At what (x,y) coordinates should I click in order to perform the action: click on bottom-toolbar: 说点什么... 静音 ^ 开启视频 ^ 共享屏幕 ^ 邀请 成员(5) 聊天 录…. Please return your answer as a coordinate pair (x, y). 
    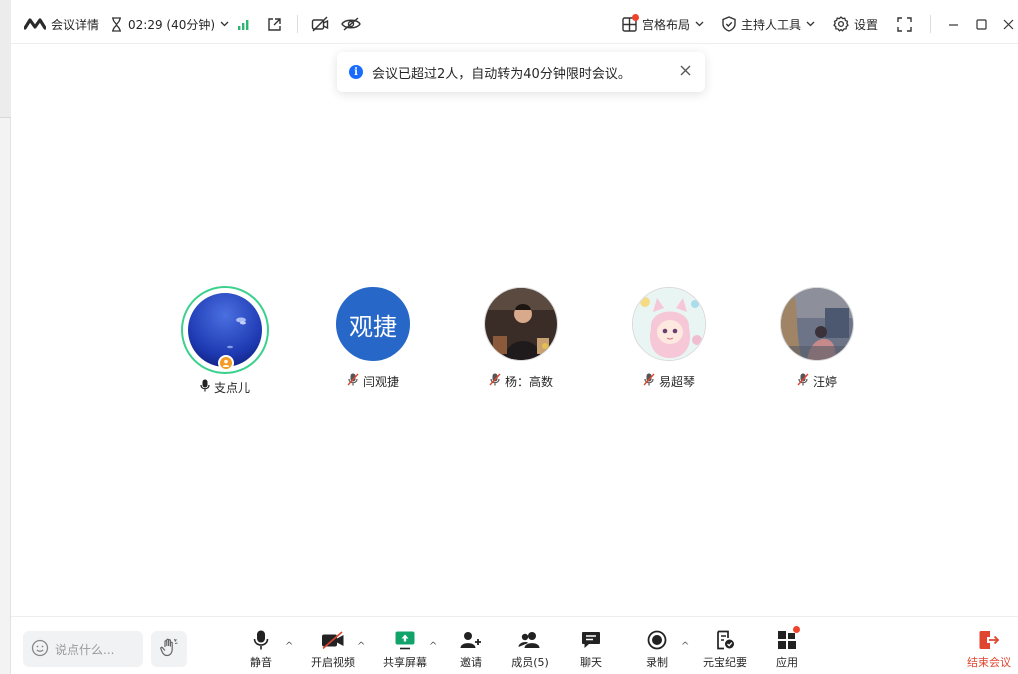
    Looking at the image, I should click on (514, 645).